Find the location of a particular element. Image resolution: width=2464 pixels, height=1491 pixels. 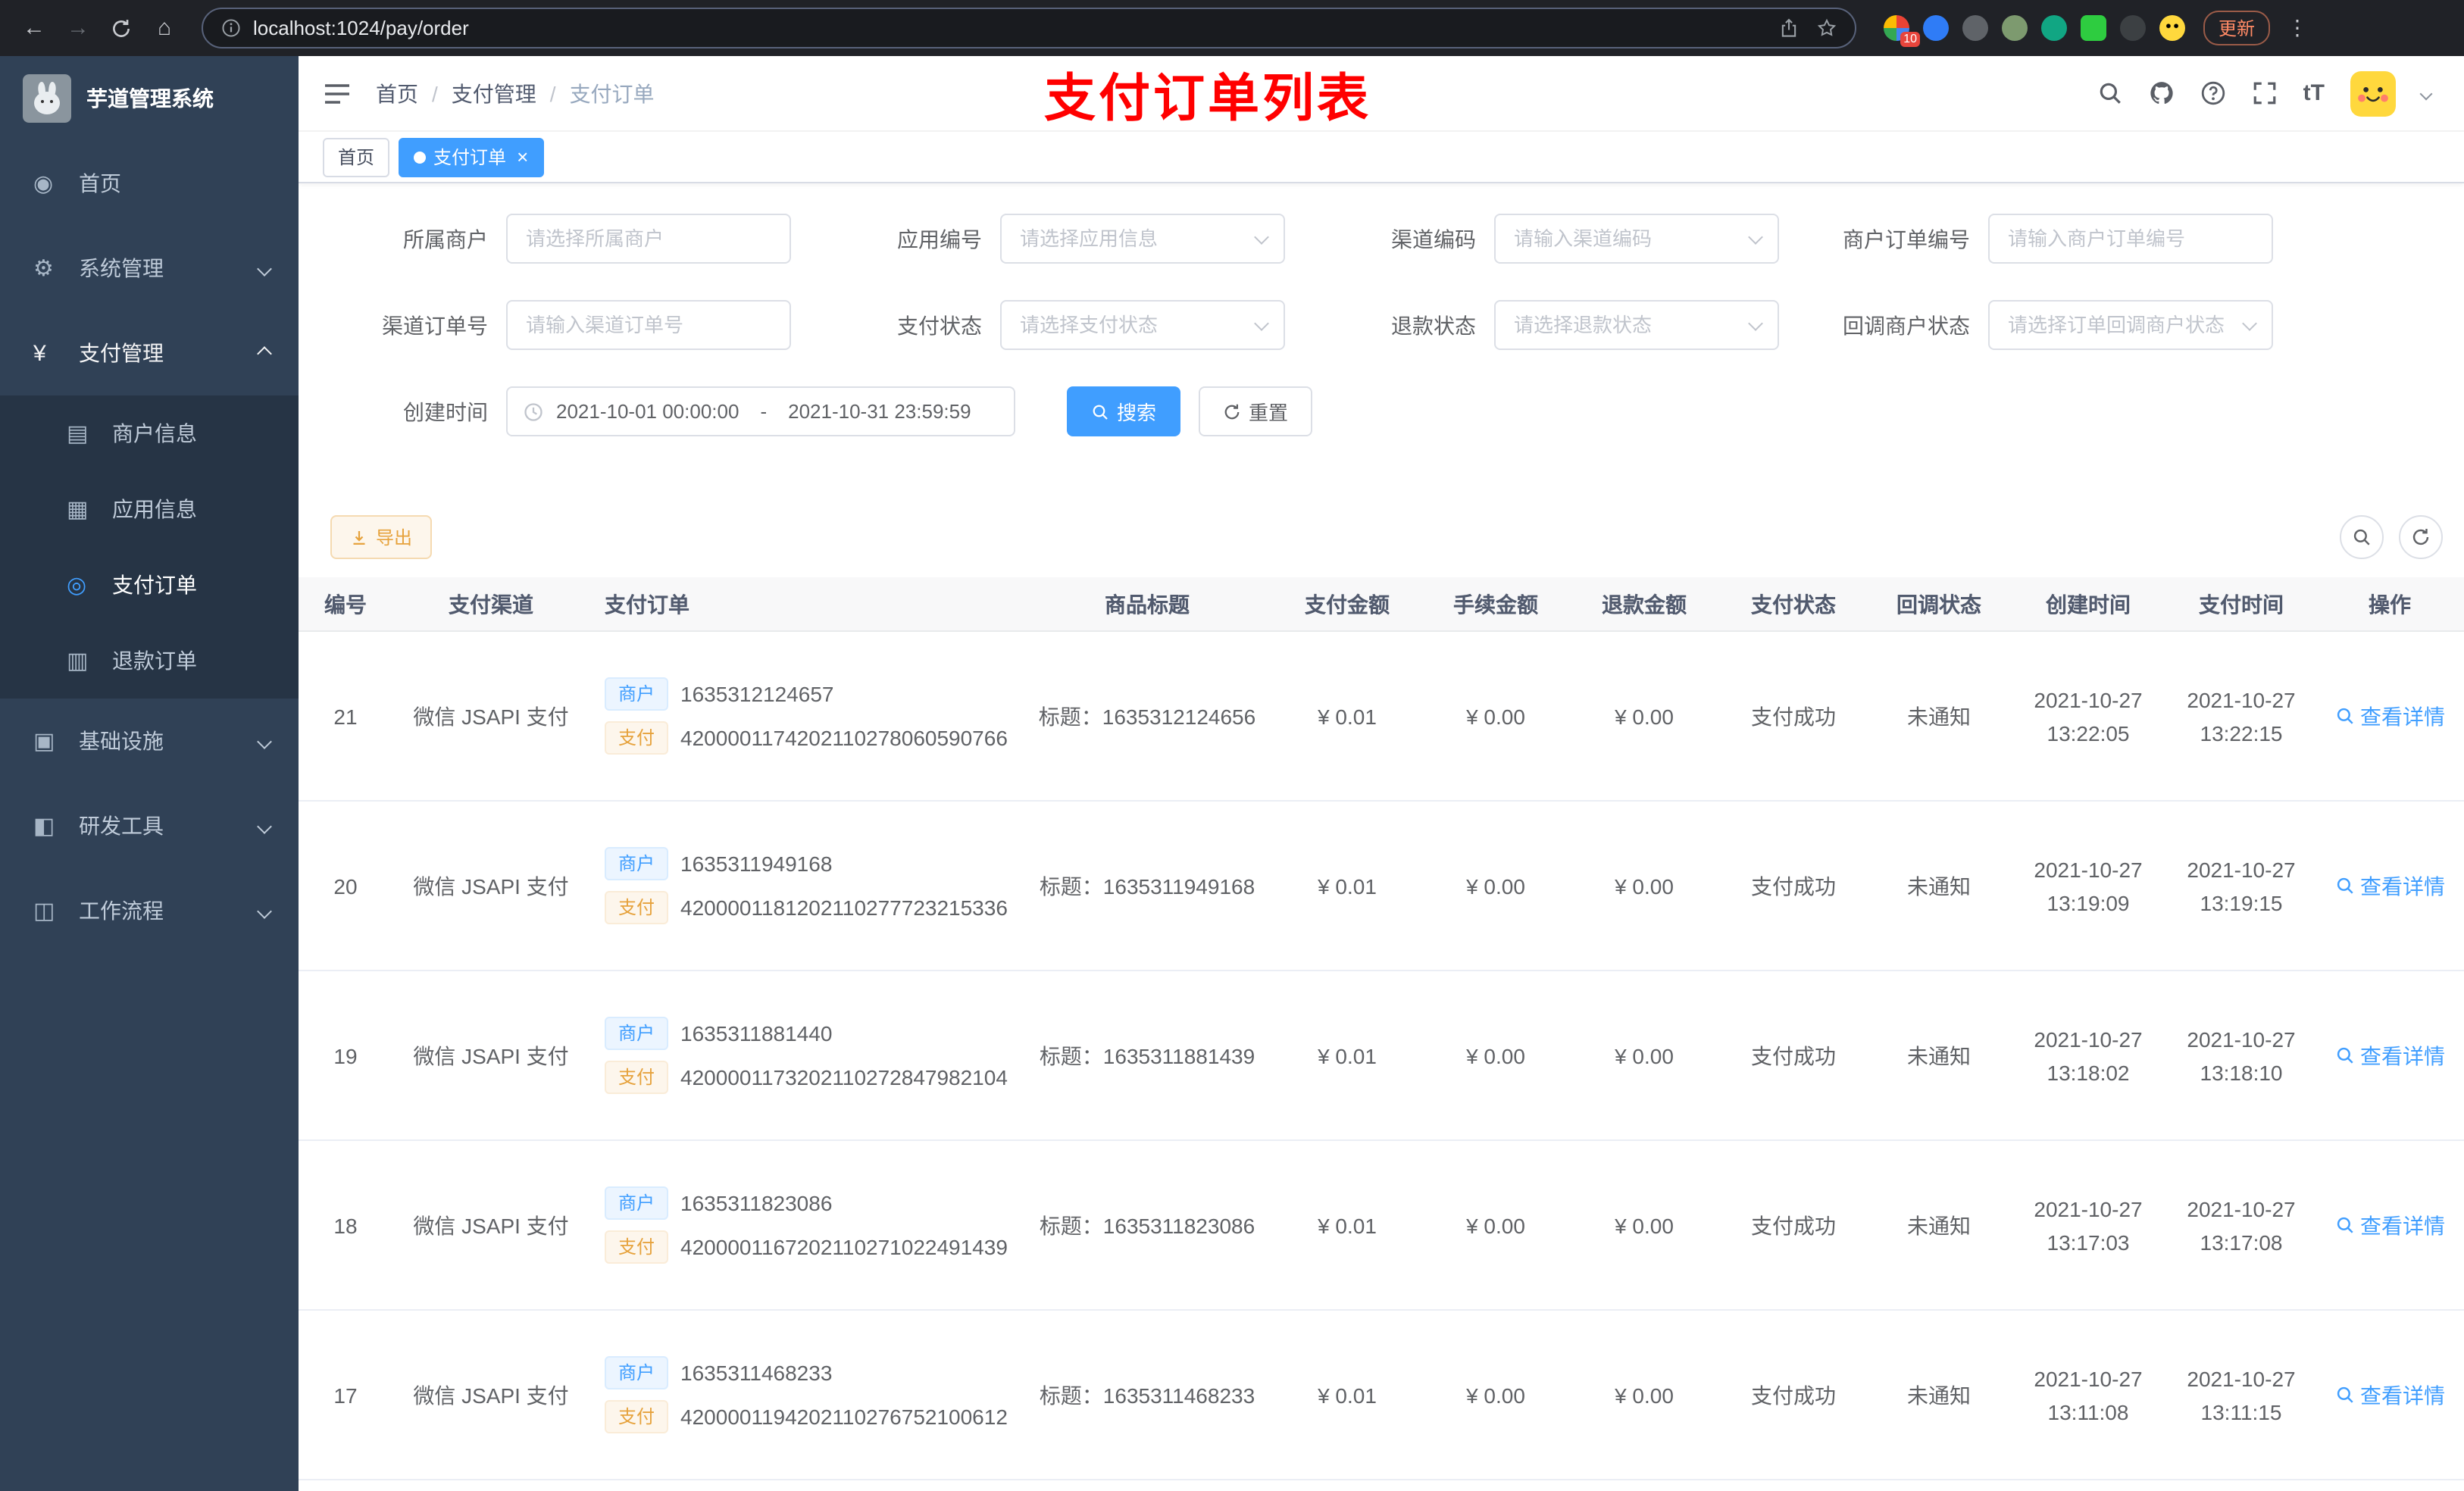

sidebar-item-infra: ▣ 基础设施 is located at coordinates (149, 741).